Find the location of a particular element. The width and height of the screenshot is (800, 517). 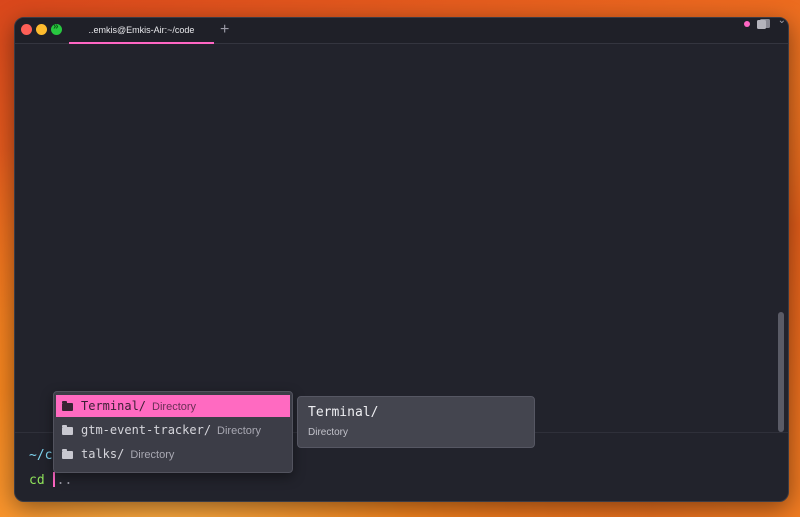

completion-item: gtm-event-tracker/Directory is located at coordinates (173, 430).